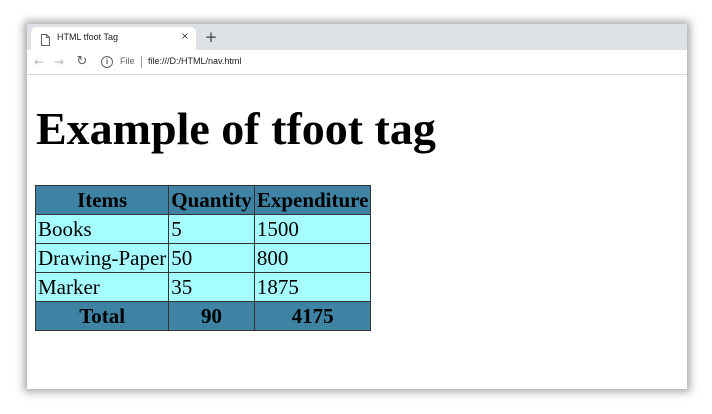 Image resolution: width=712 pixels, height=414 pixels. I want to click on table-cell: 50, so click(211, 258).